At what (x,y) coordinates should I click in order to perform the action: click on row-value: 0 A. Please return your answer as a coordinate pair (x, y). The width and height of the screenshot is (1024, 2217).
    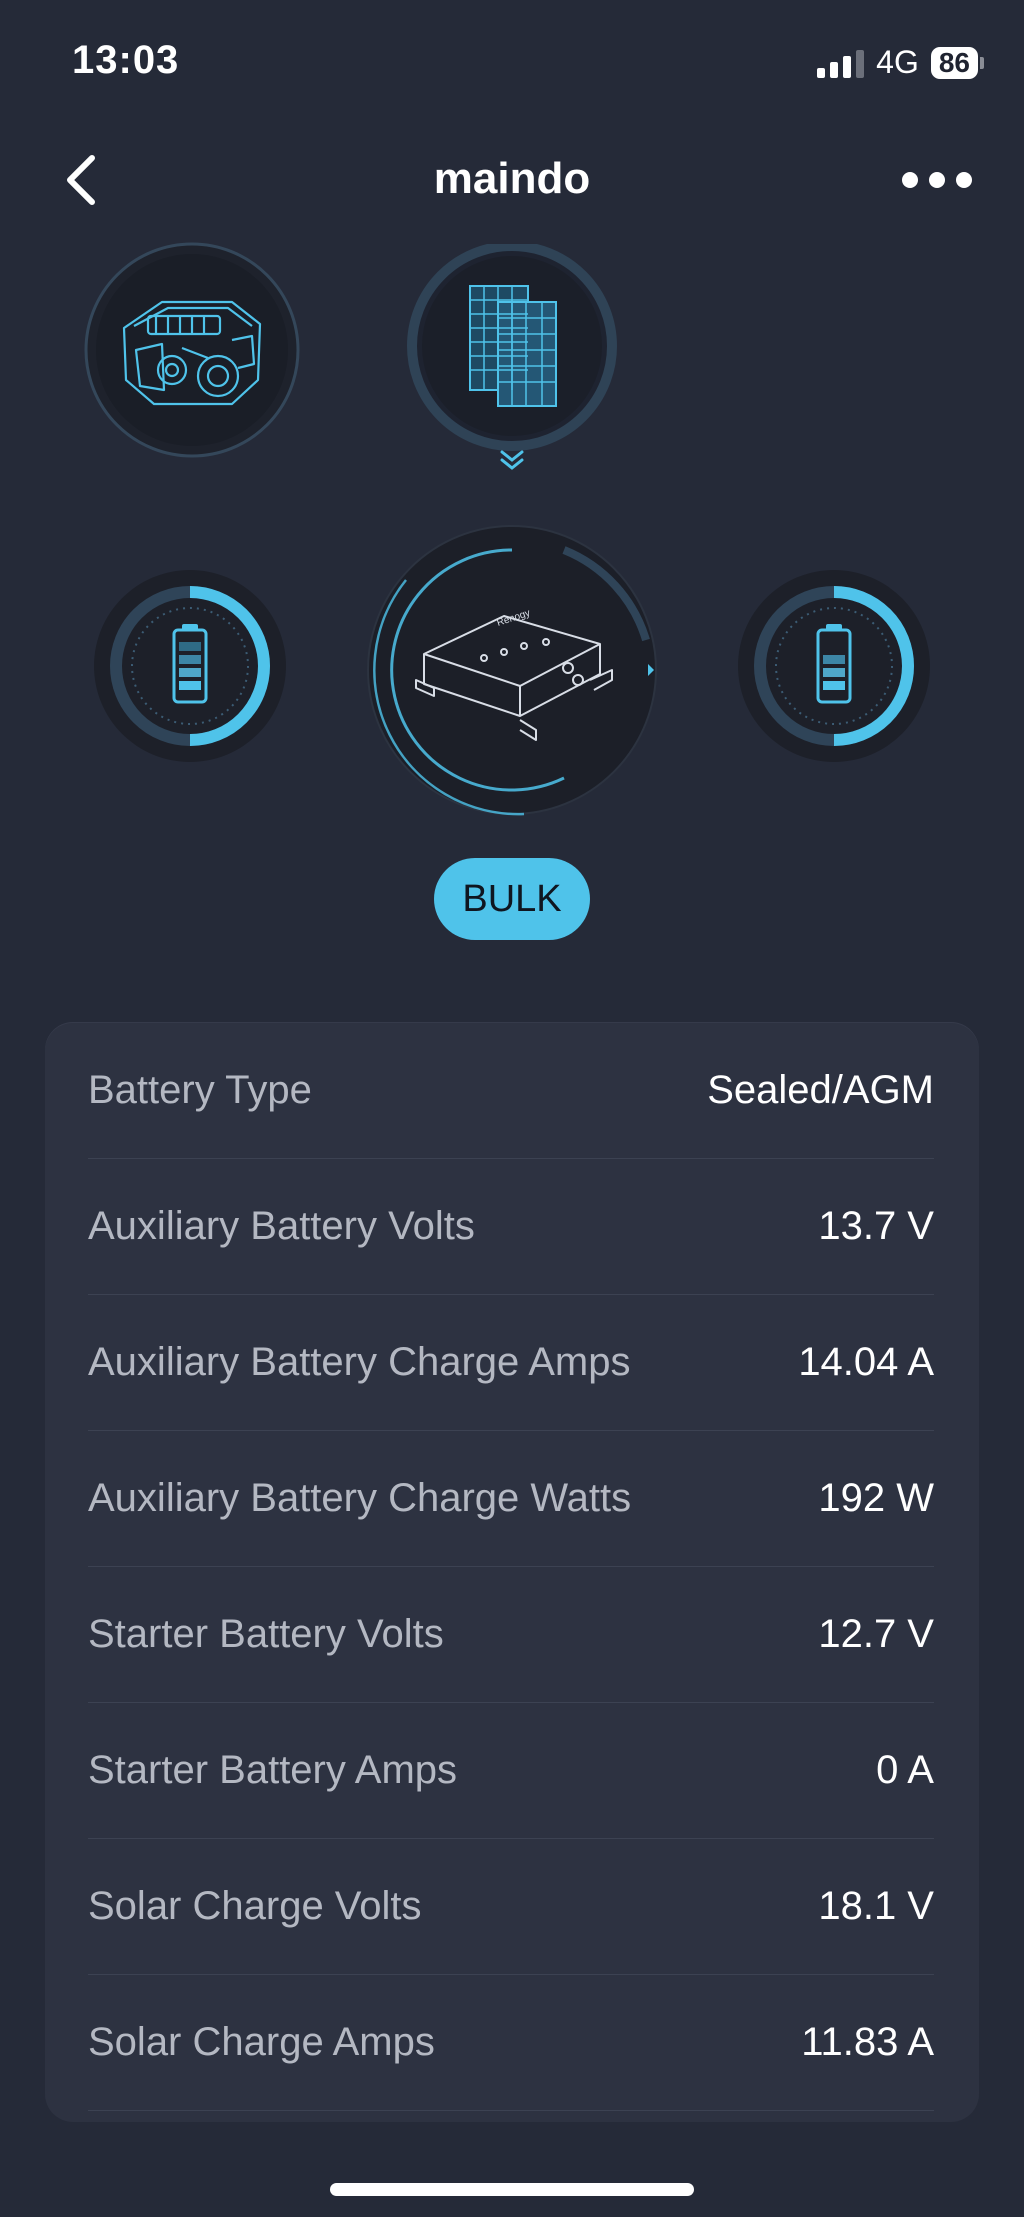
    Looking at the image, I should click on (905, 1769).